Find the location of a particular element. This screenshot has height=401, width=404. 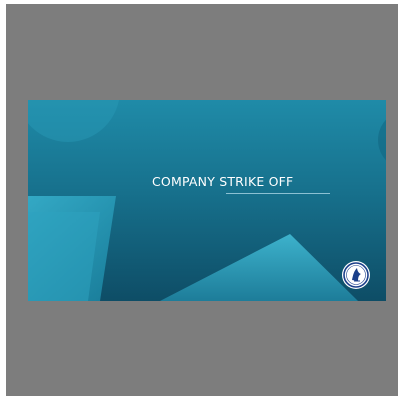

decor-left-panel-inner is located at coordinates (64, 256).